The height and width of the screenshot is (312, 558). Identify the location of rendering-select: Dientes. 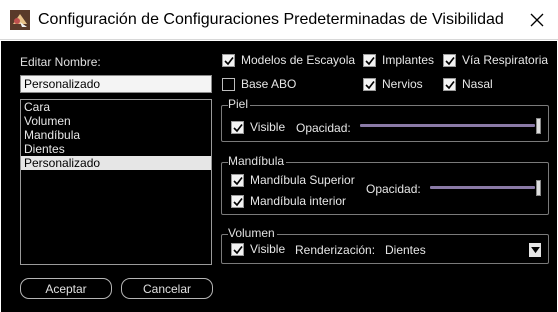
(462, 250).